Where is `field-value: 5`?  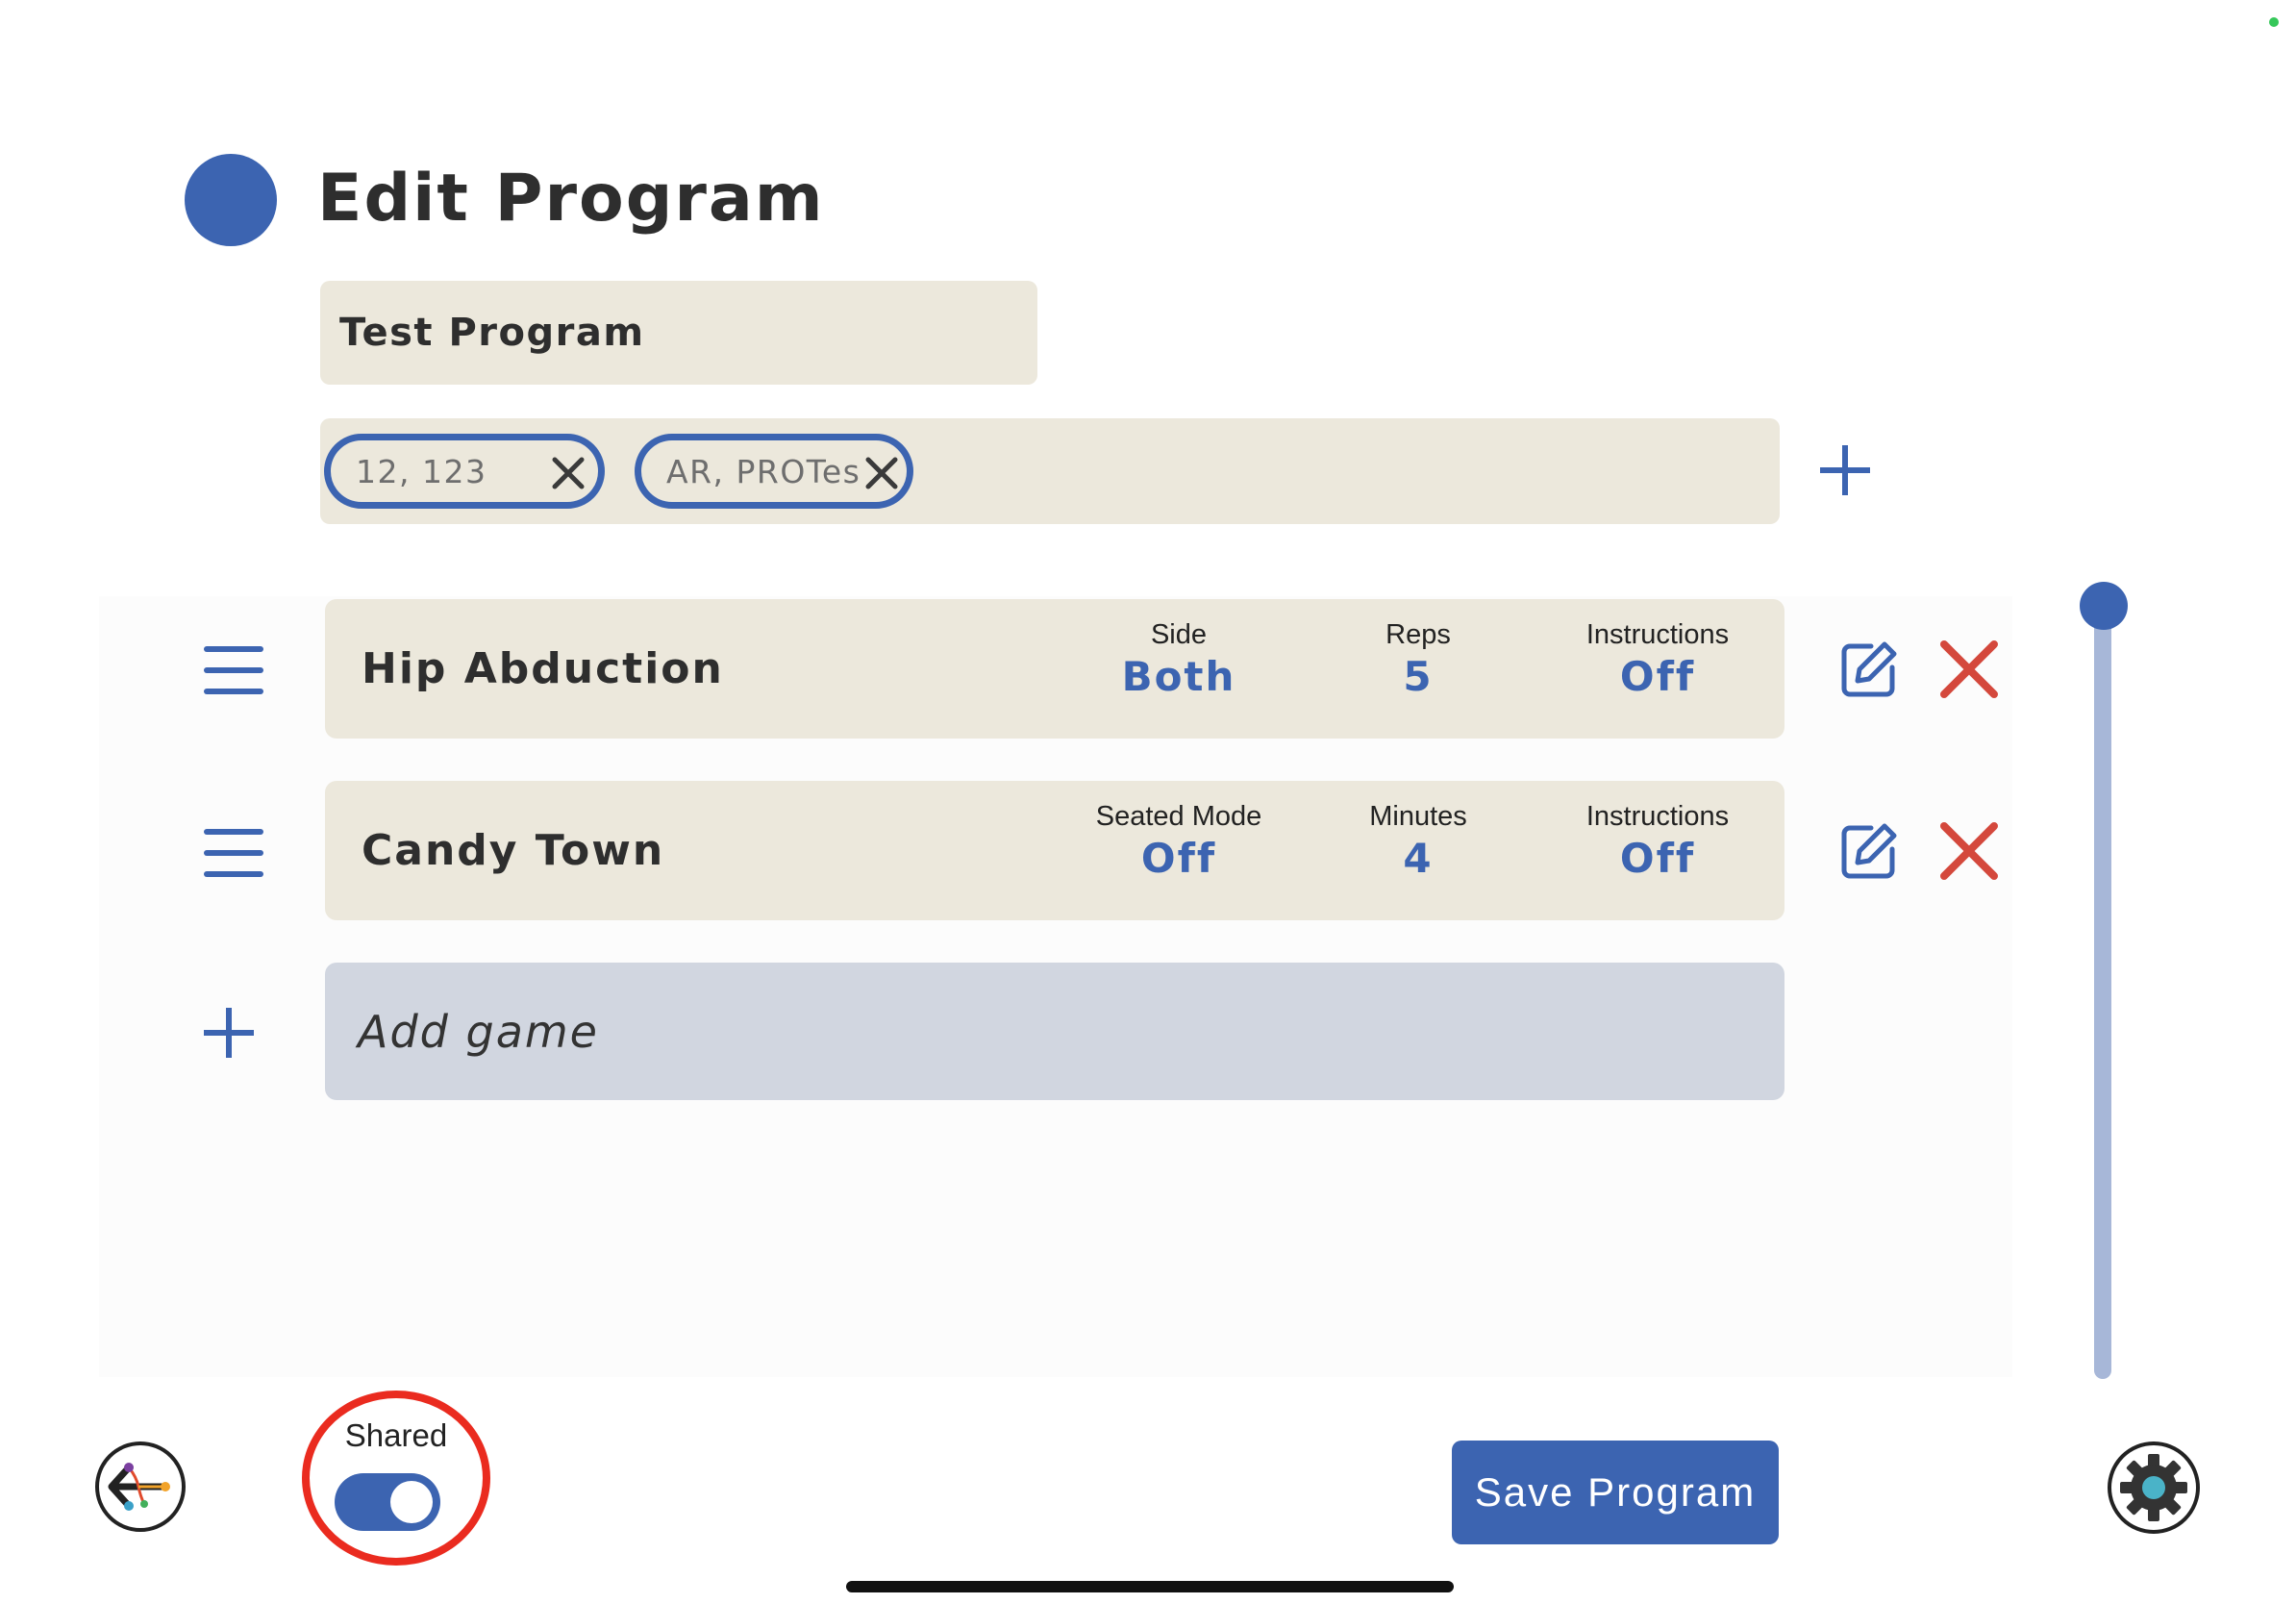
field-value: 5 is located at coordinates (1418, 676).